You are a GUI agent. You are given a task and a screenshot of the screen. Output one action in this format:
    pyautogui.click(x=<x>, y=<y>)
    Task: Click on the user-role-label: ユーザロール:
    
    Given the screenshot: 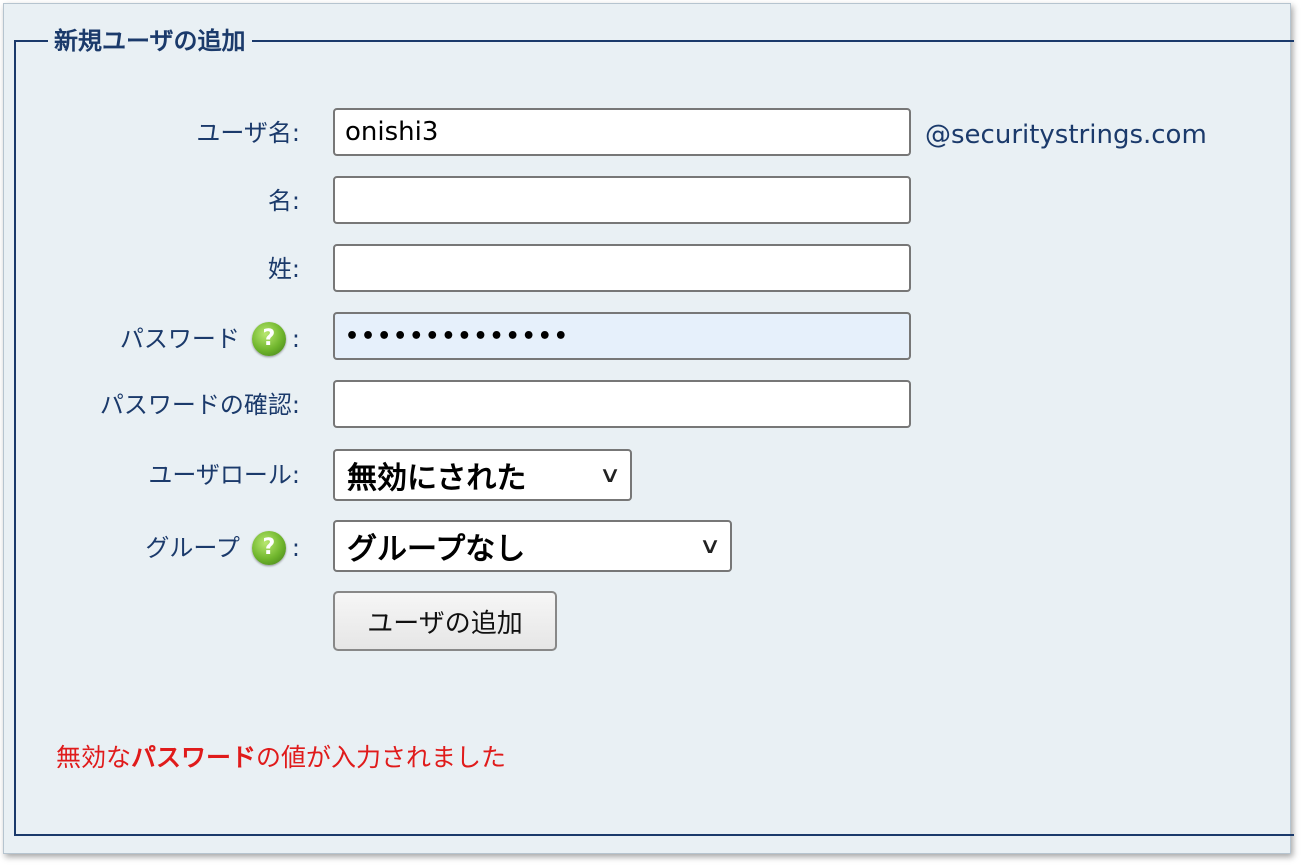 What is the action you would take?
    pyautogui.click(x=224, y=475)
    